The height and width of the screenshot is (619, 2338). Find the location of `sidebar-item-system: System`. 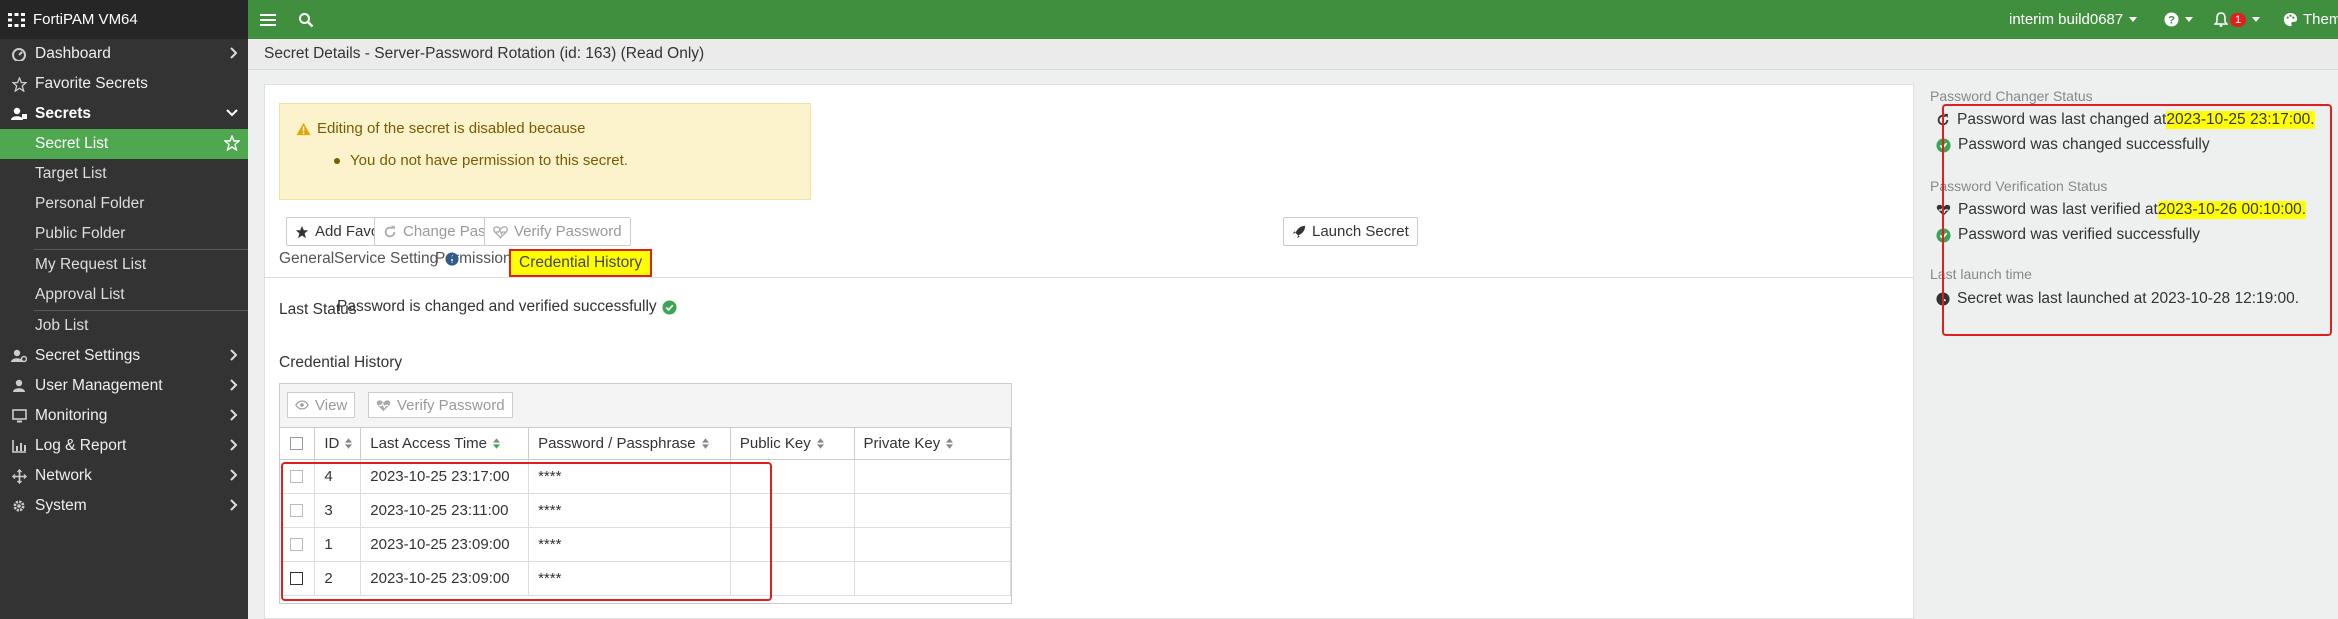

sidebar-item-system: System is located at coordinates (124, 506).